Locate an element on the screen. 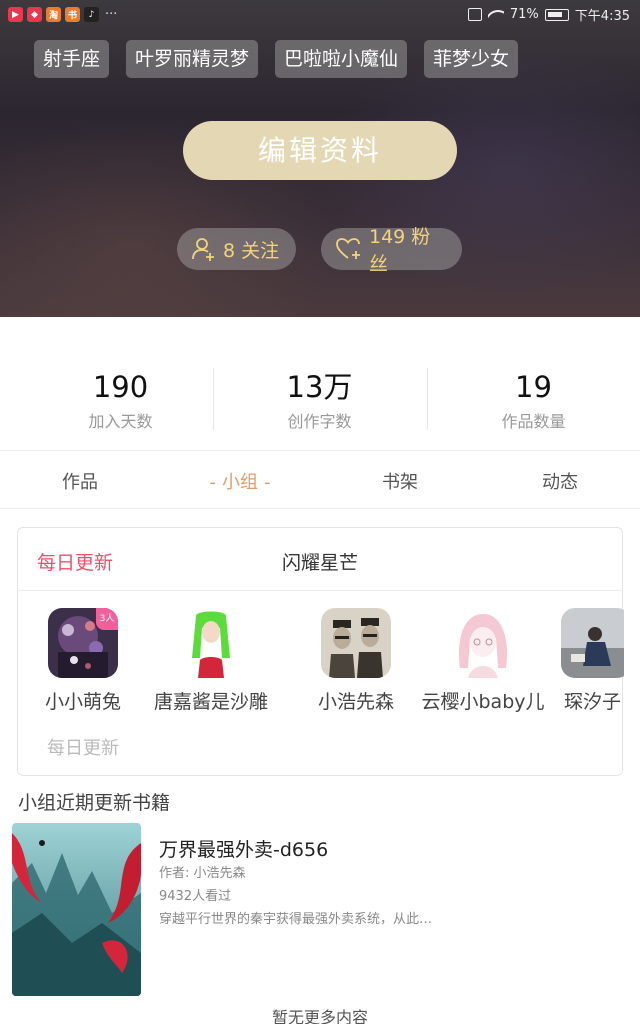  group-member: 云樱小baby儿 is located at coordinates (483, 661).